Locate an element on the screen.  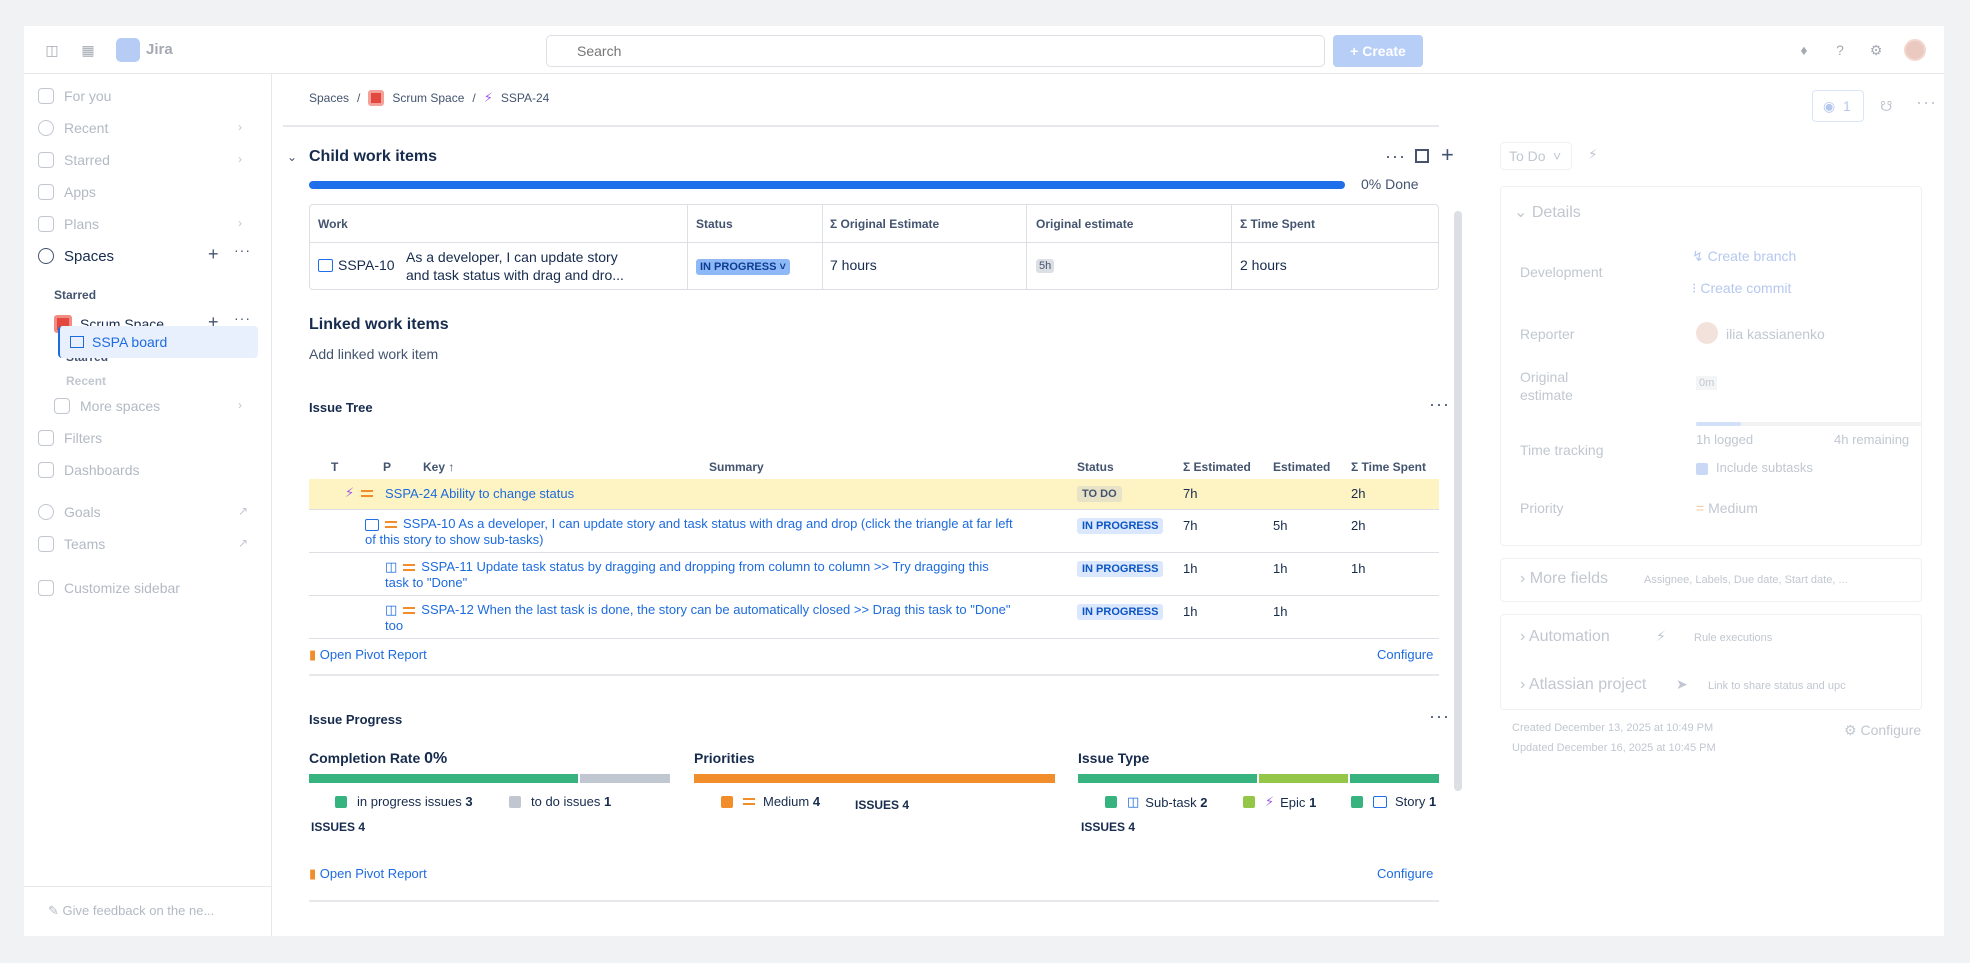
child-item-key: SSPA-10 is located at coordinates (366, 265).